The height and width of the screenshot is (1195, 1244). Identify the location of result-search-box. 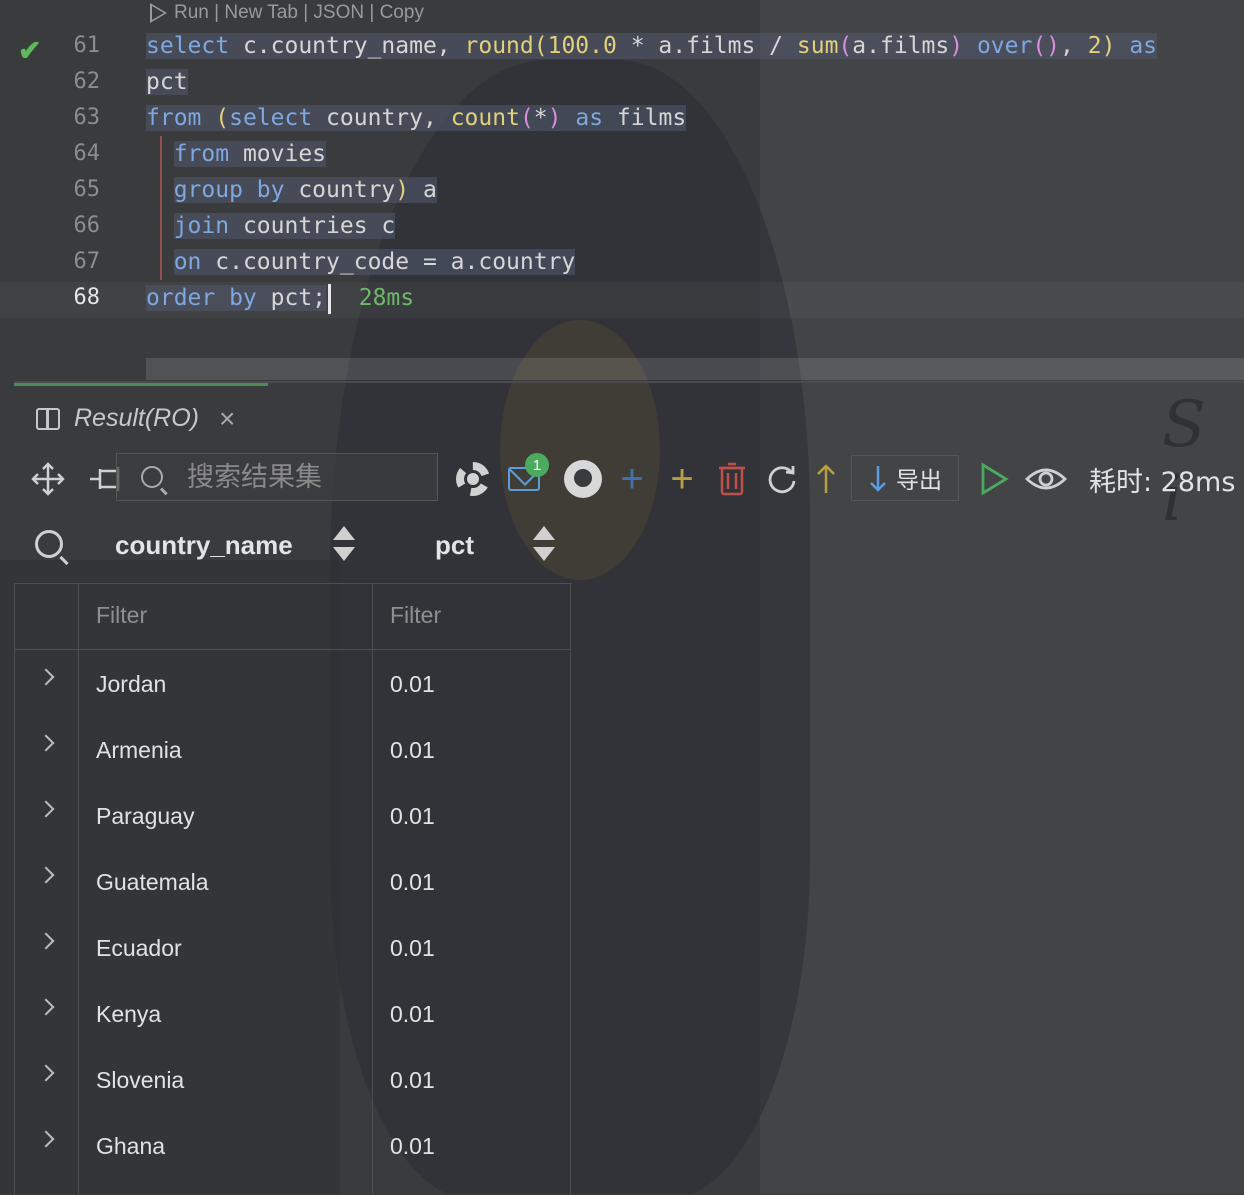
(277, 477).